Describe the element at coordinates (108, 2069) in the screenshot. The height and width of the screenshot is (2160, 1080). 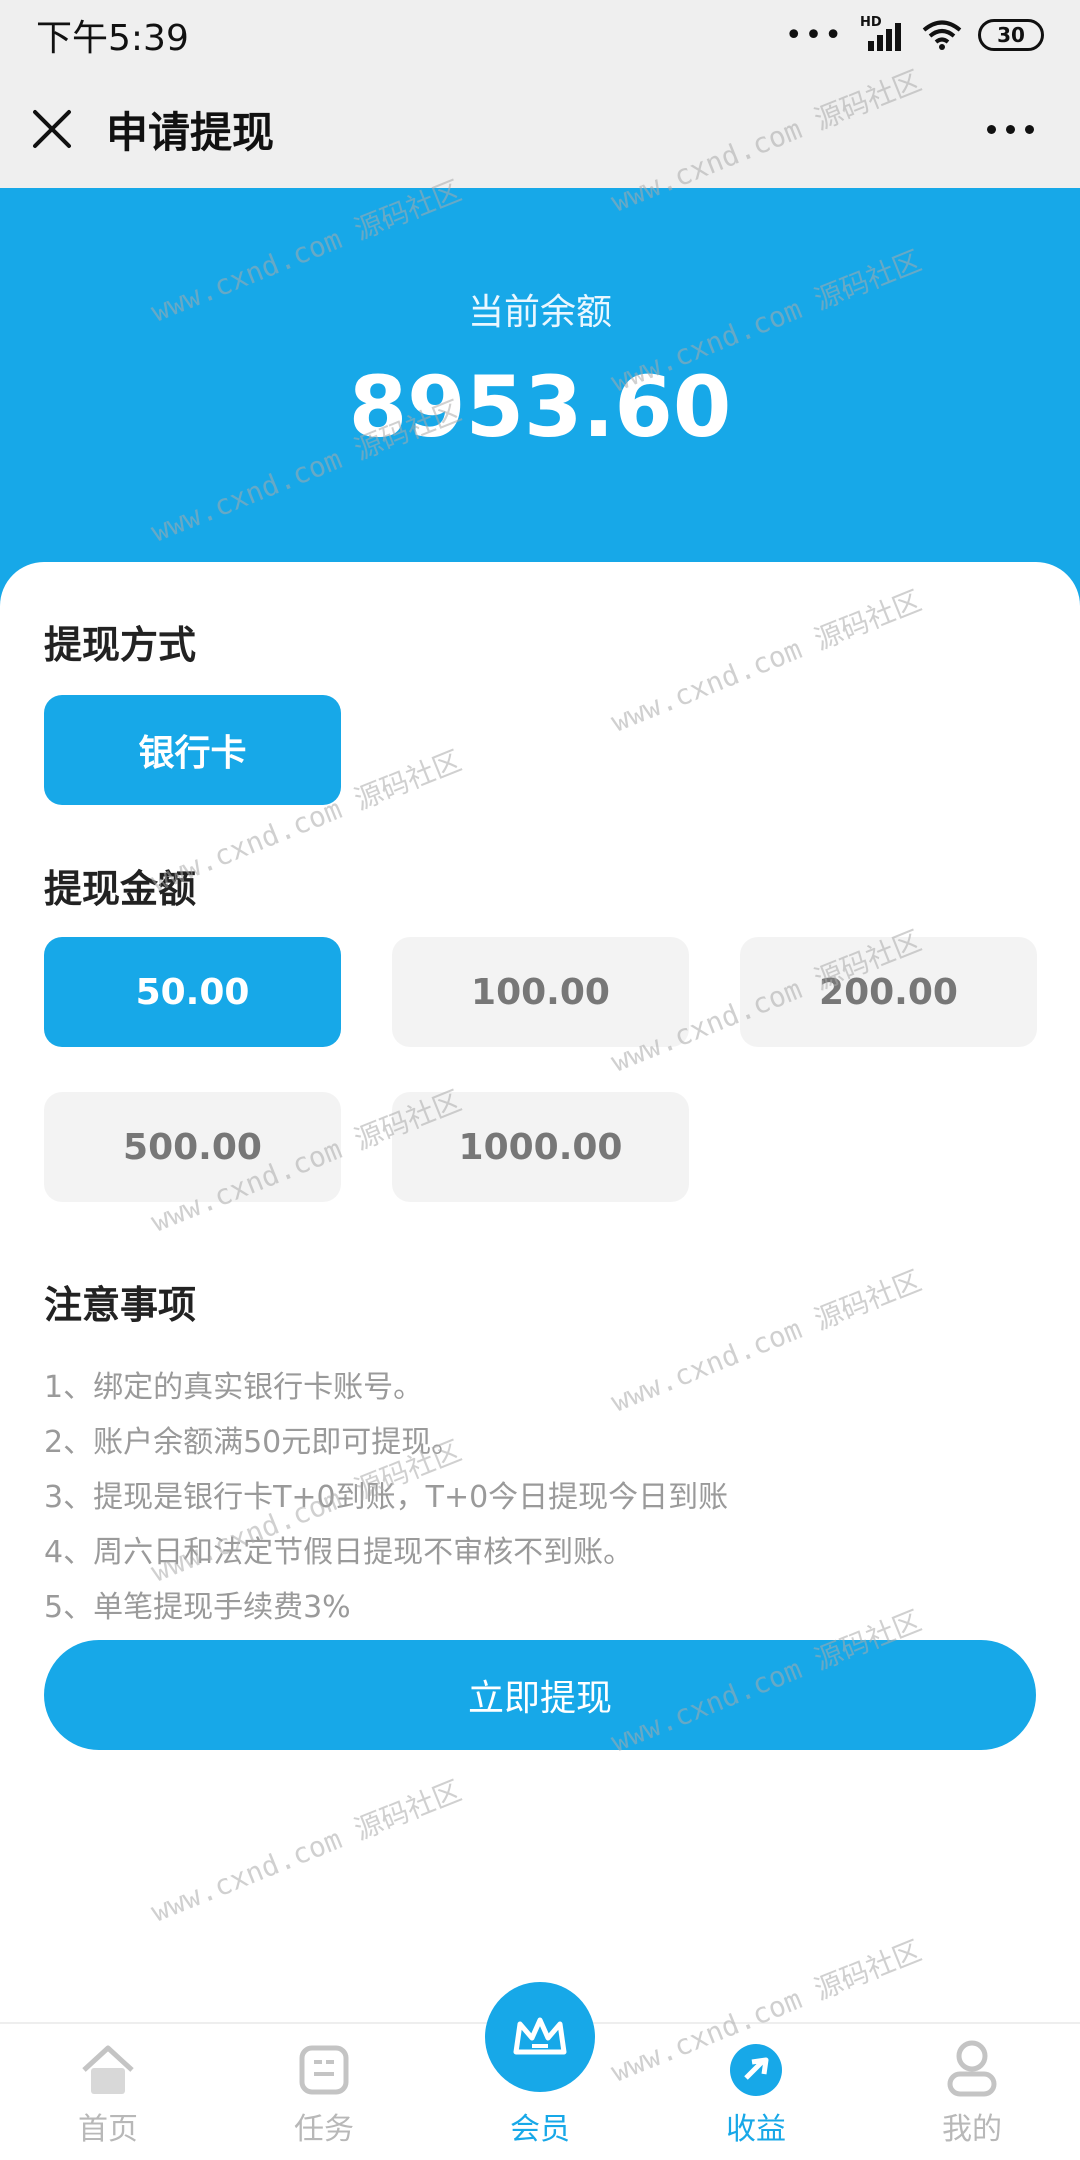
I see `home-icon` at that location.